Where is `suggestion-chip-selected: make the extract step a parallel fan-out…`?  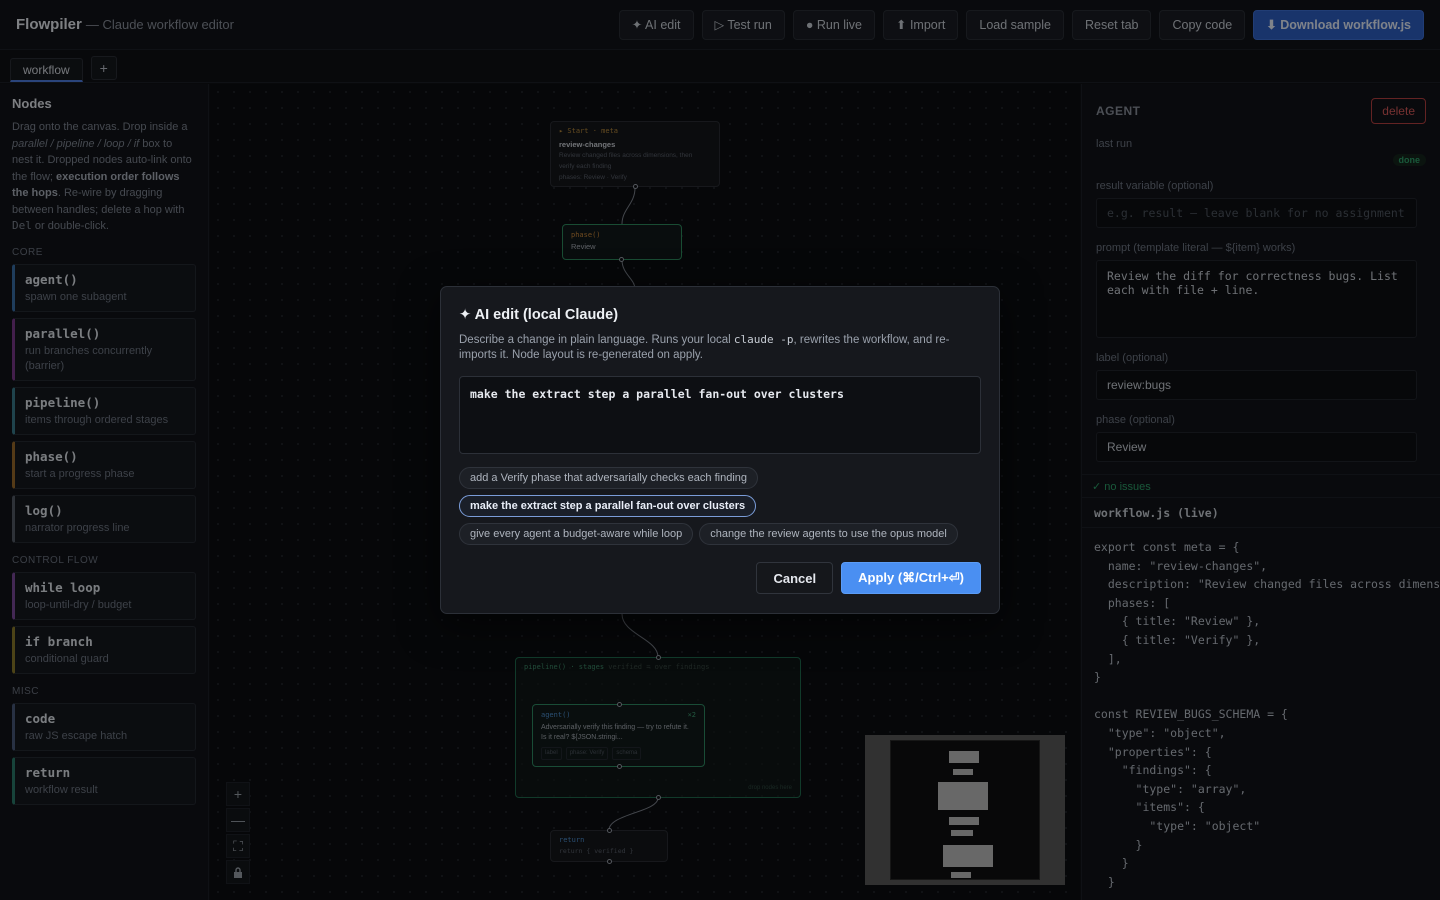
suggestion-chip-selected: make the extract step a parallel fan-out… is located at coordinates (608, 506).